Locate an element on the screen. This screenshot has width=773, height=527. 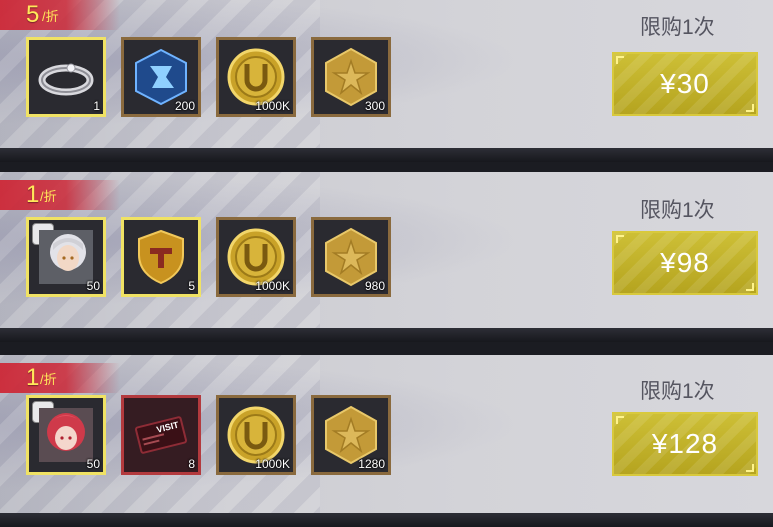
item-slot: 1 is located at coordinates (66, 77).